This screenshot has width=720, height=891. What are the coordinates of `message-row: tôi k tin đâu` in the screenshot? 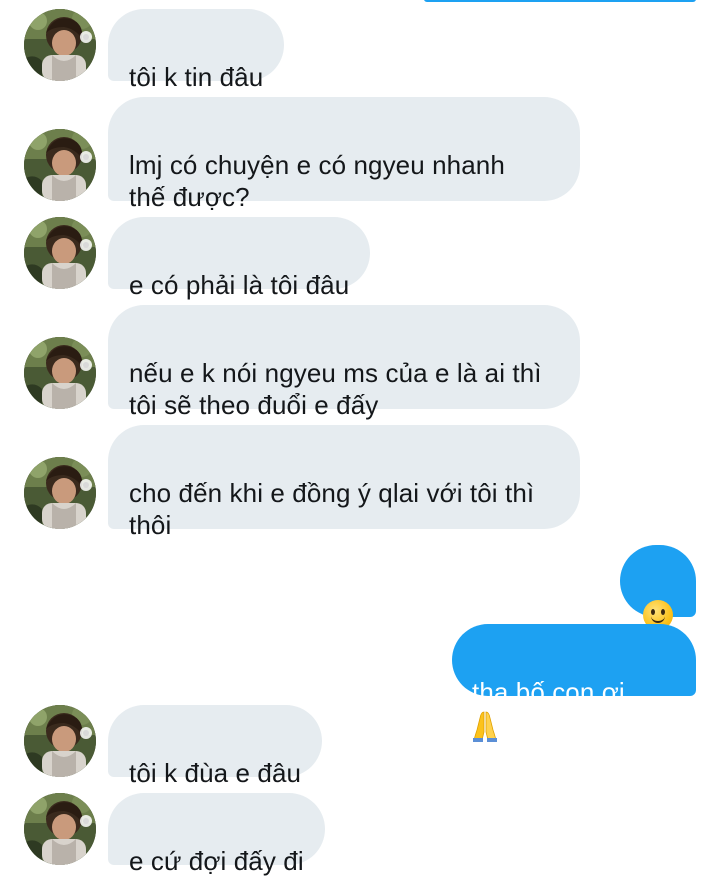 It's located at (360, 50).